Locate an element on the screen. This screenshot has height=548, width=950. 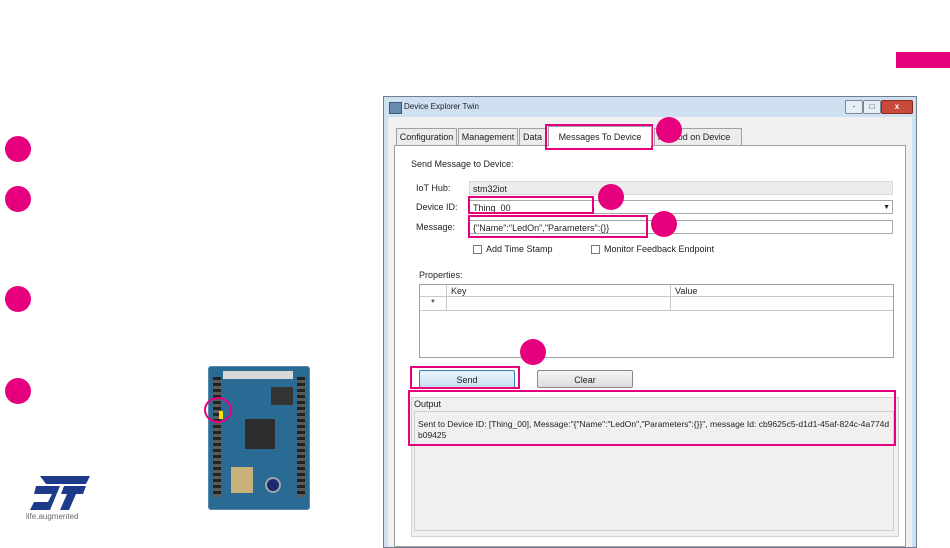
board-led-highlight is located at coordinates (218, 410).